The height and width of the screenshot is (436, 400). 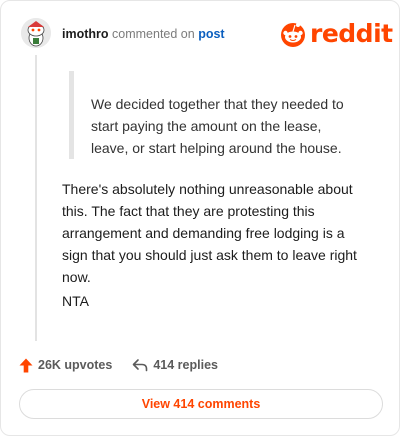 What do you see at coordinates (211, 34) in the screenshot?
I see `post-link: post` at bounding box center [211, 34].